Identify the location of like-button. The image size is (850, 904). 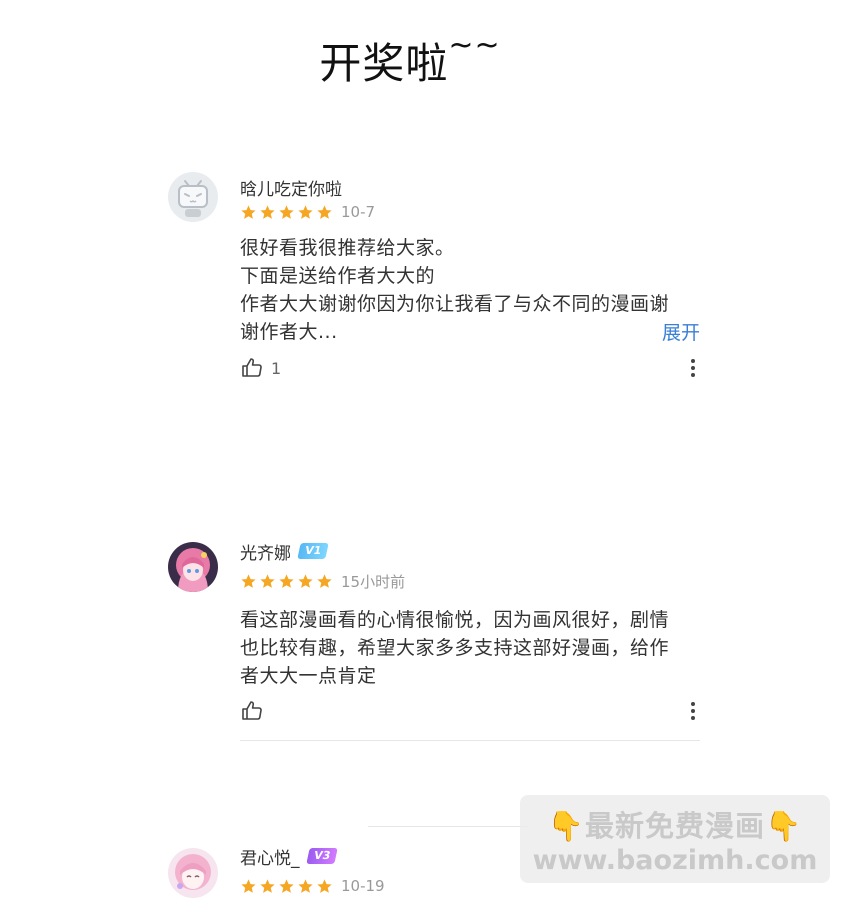
(255, 711).